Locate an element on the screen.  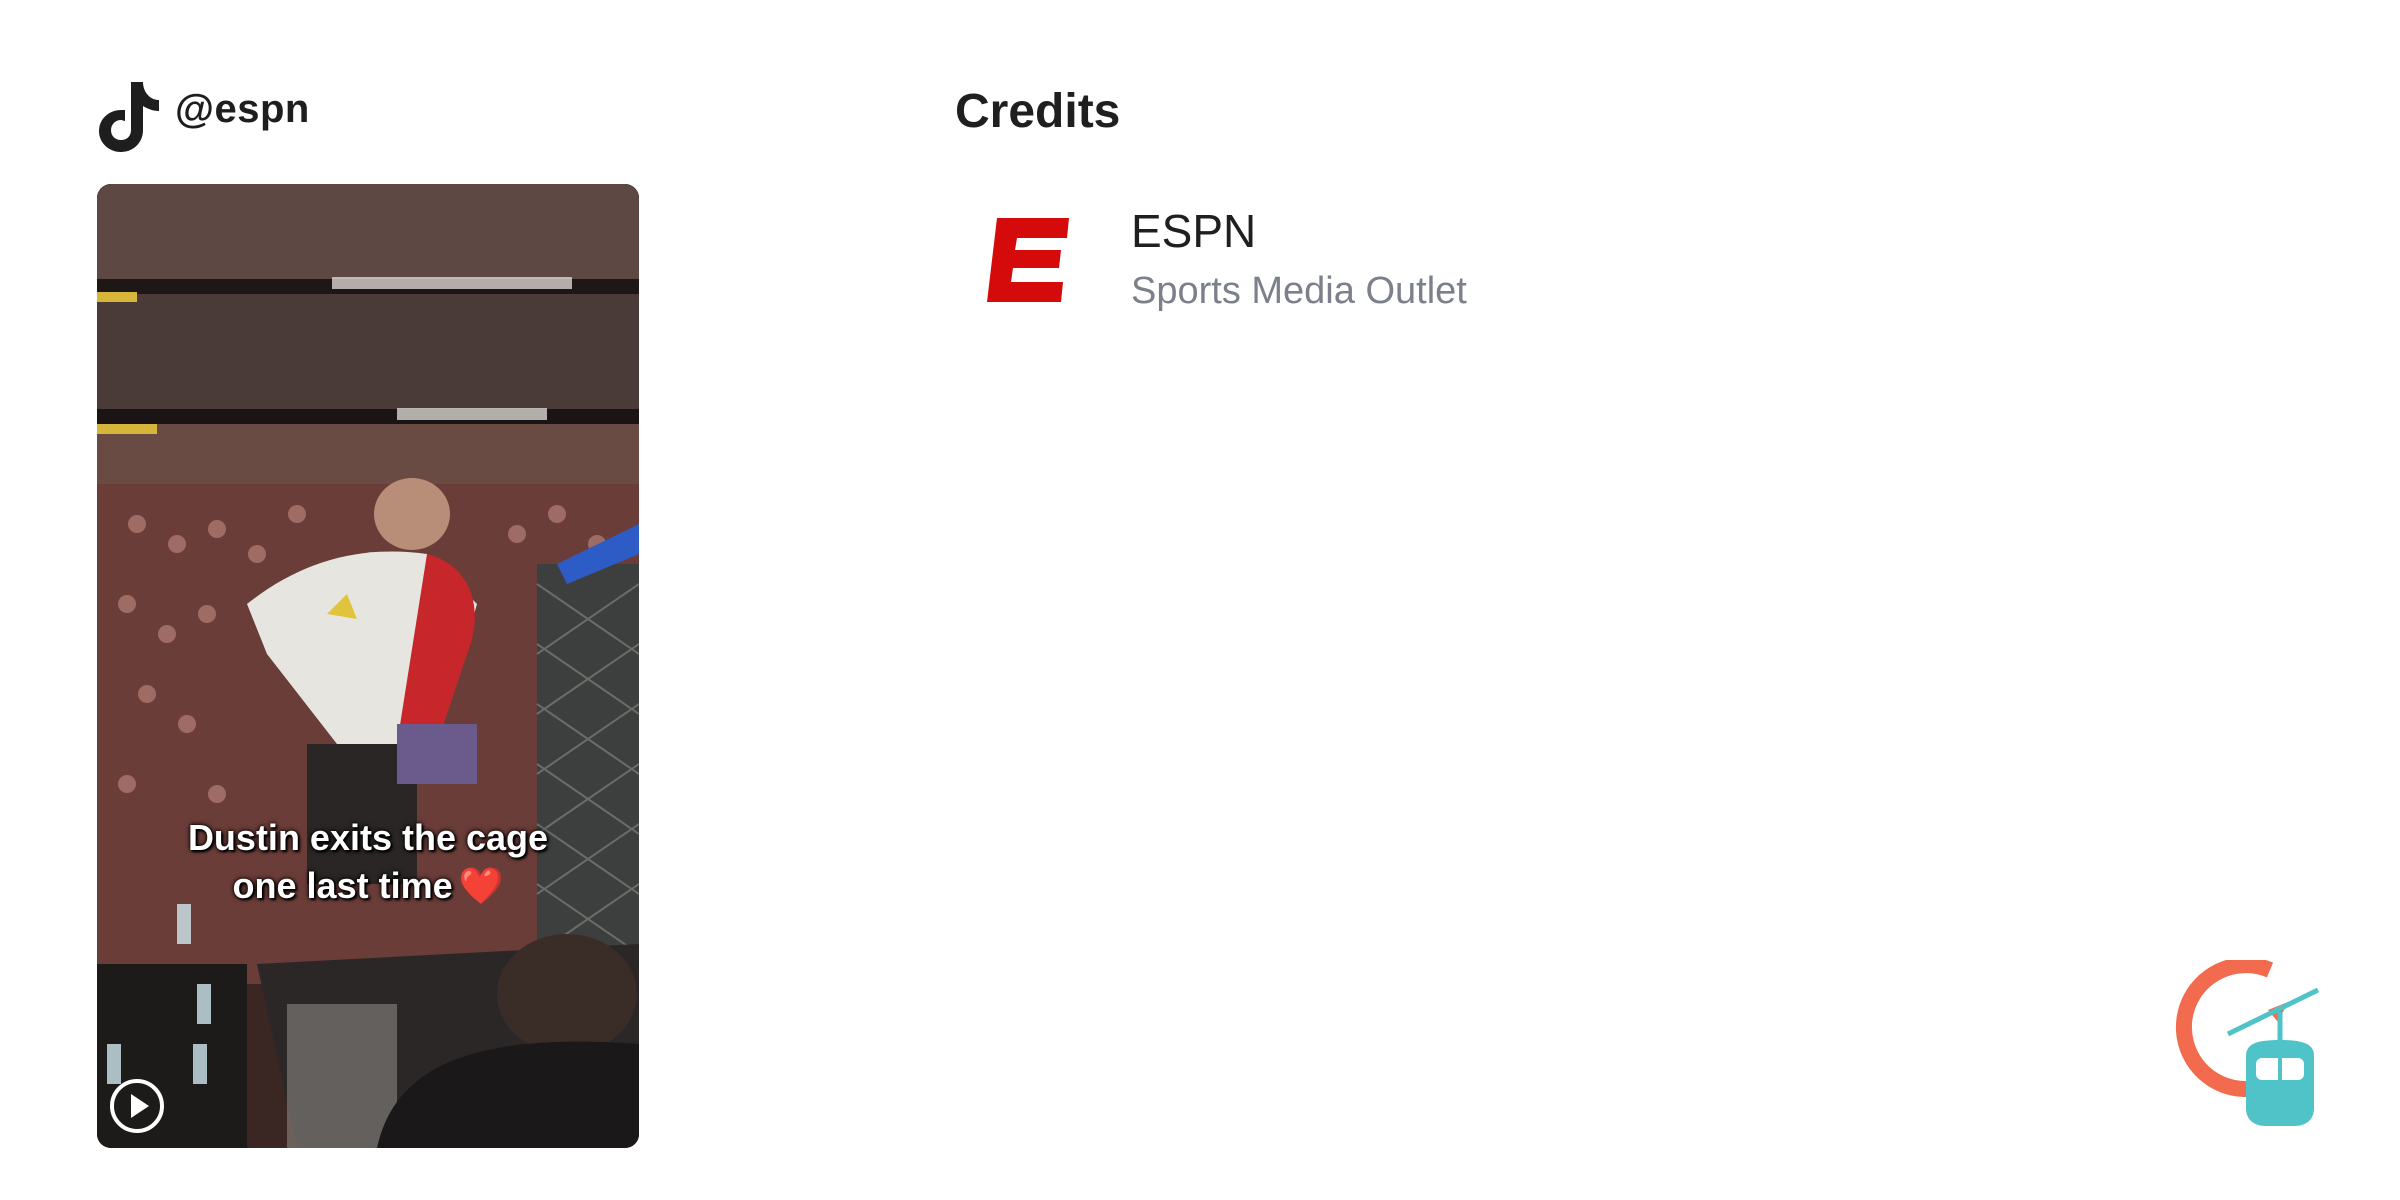
play-icon is located at coordinates (137, 1106).